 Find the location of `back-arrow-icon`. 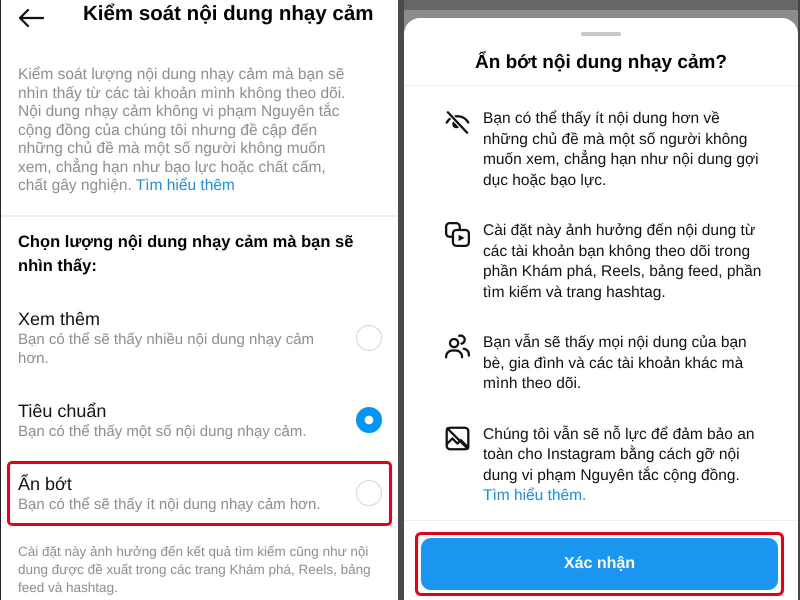

back-arrow-icon is located at coordinates (31, 18).